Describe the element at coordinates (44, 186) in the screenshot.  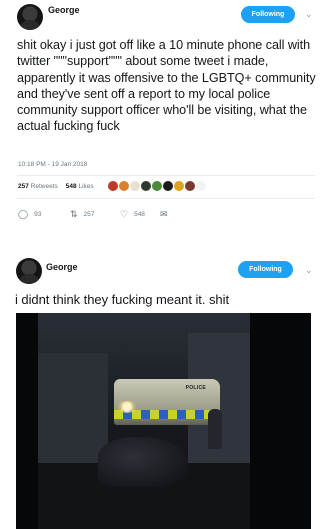
I see `retweets-label: Retweets` at that location.